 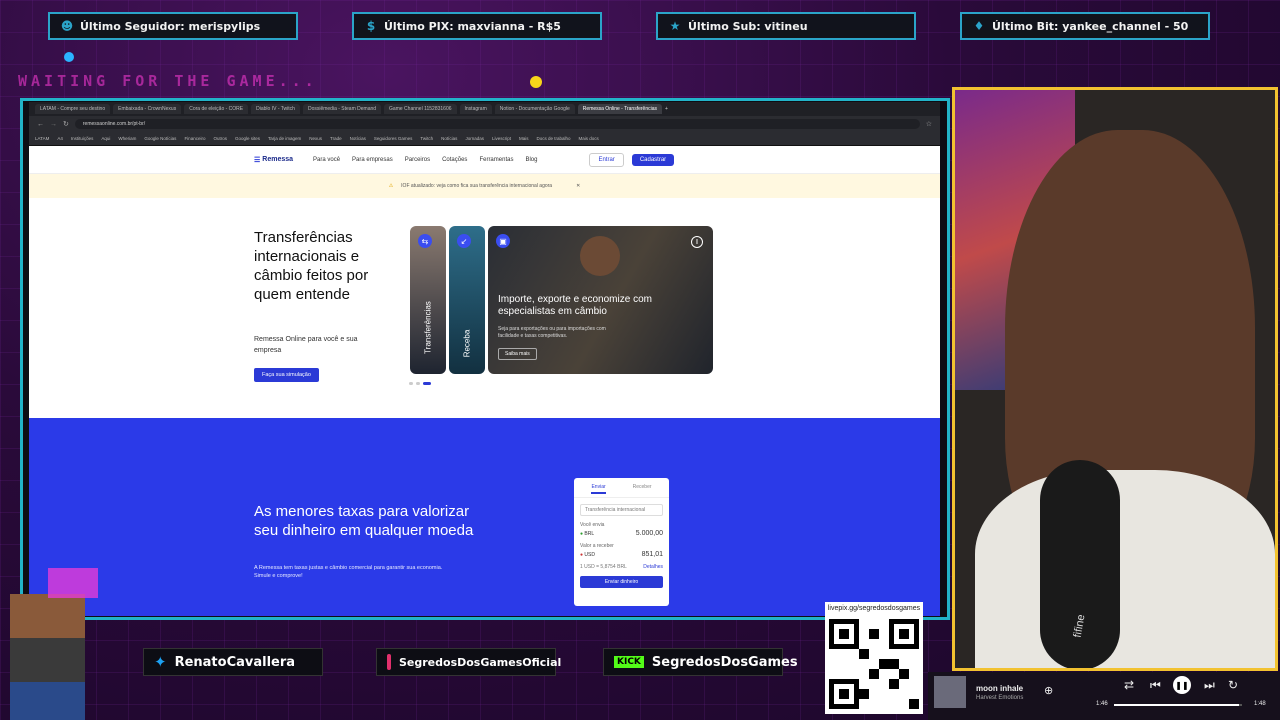 I want to click on entrar-button: Entrar, so click(x=606, y=159).